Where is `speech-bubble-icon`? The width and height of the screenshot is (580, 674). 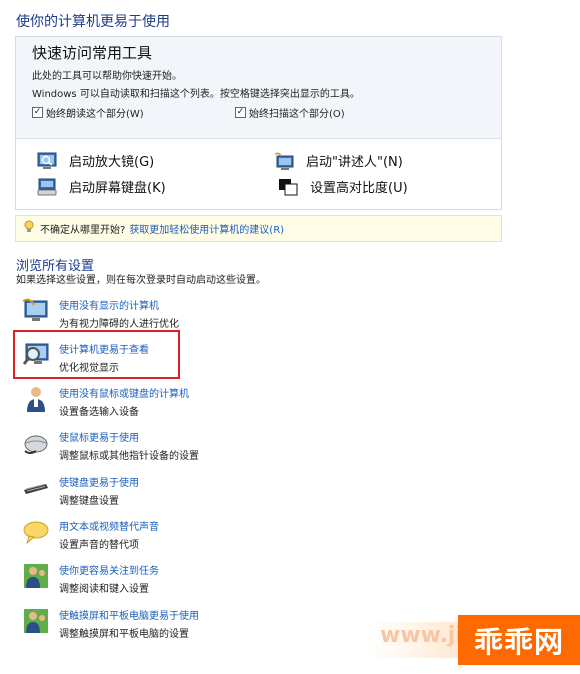
speech-bubble-icon is located at coordinates (36, 532).